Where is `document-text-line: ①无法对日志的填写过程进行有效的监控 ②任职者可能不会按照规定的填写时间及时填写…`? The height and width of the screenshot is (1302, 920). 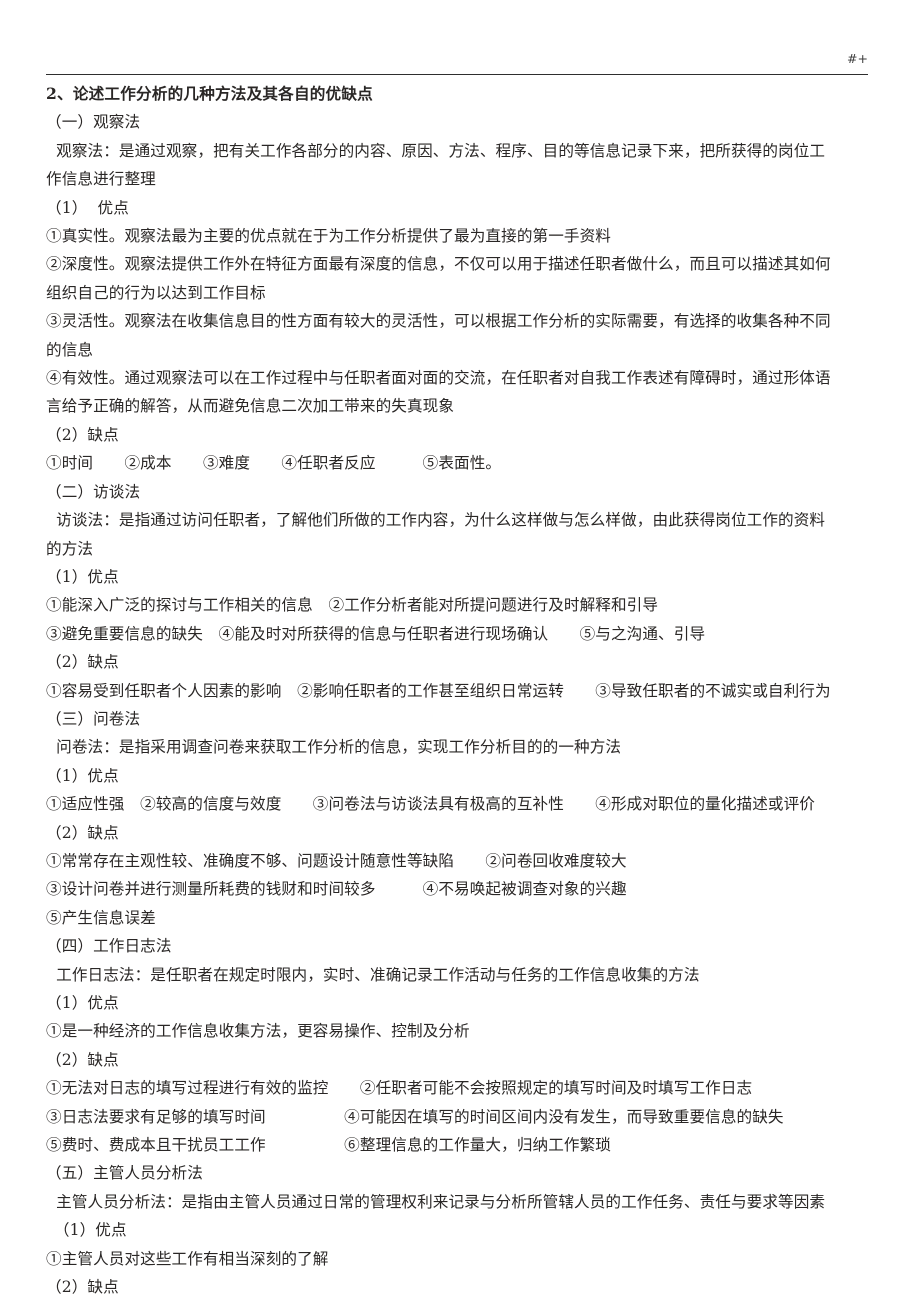 document-text-line: ①无法对日志的填写过程进行有效的监控 ②任职者可能不会按照规定的填写时间及时填写… is located at coordinates (399, 1088).